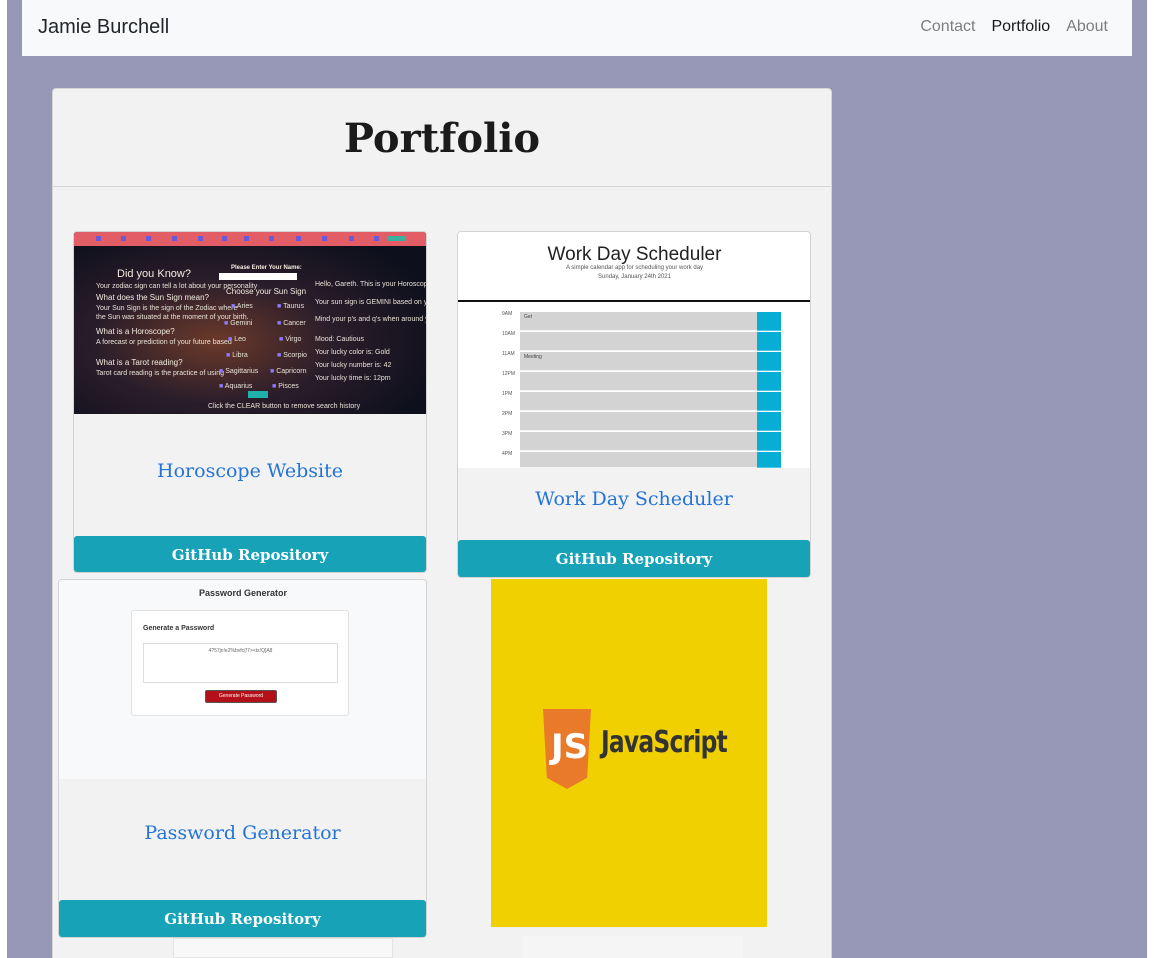  I want to click on horoscope-clear-button, so click(258, 394).